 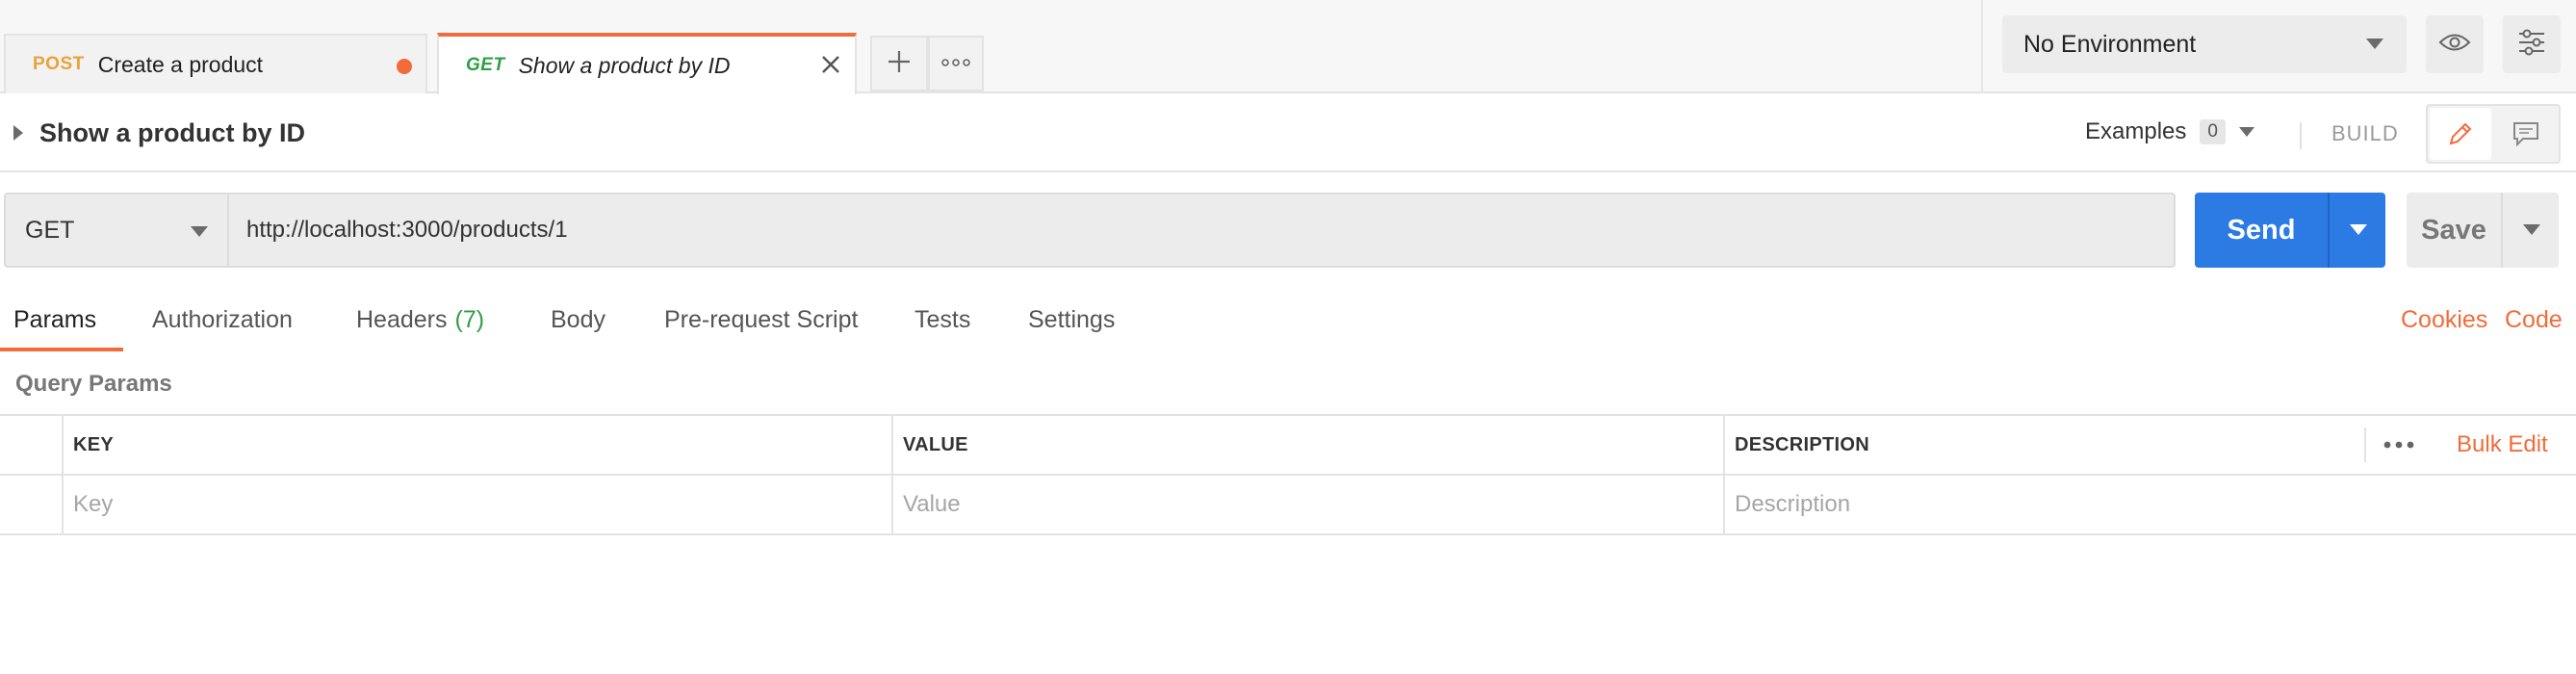 I want to click on bulk-edit-link: Bulk Edit, so click(x=2503, y=444).